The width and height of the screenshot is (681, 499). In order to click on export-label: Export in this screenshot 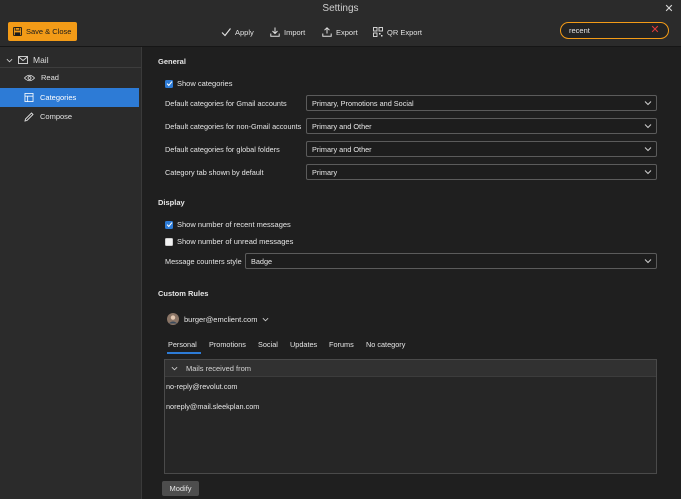, I will do `click(347, 32)`.